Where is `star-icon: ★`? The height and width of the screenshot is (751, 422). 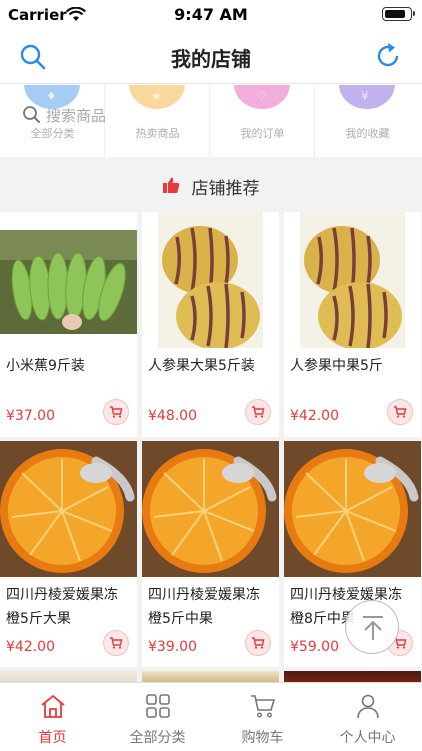 star-icon: ★ is located at coordinates (156, 96).